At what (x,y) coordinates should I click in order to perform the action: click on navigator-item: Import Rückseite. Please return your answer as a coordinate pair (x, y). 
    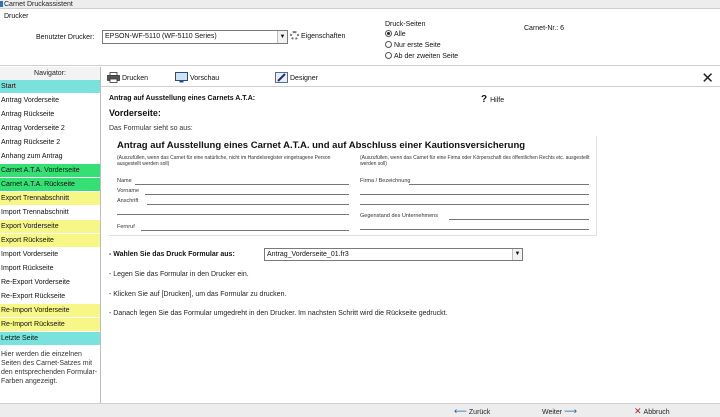
    Looking at the image, I should click on (50, 269).